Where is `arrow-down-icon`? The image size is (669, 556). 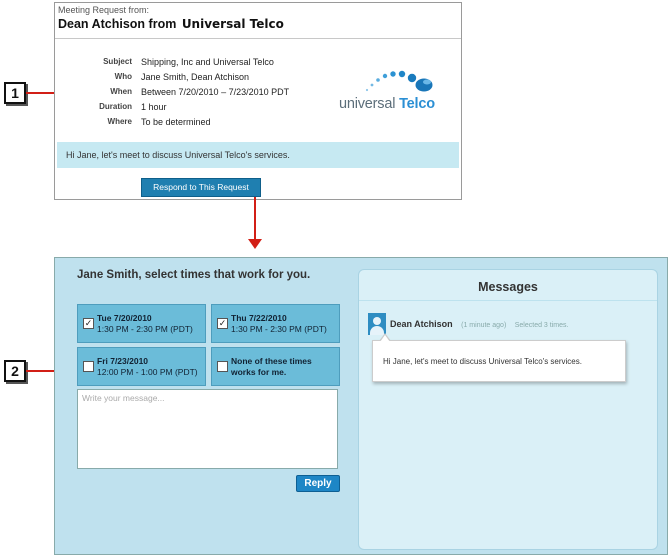
arrow-down-icon is located at coordinates (255, 244).